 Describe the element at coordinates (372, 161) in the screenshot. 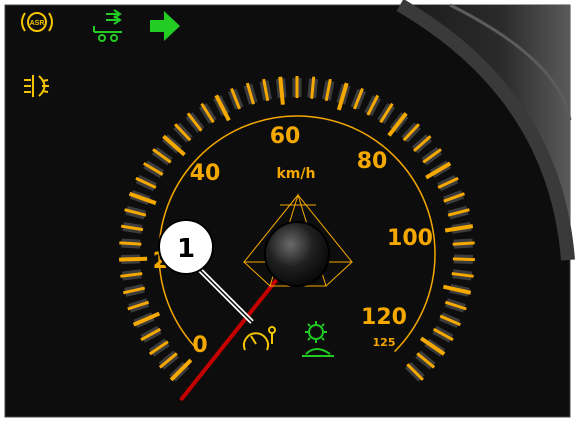

I see `scale-label-80: 80` at that location.